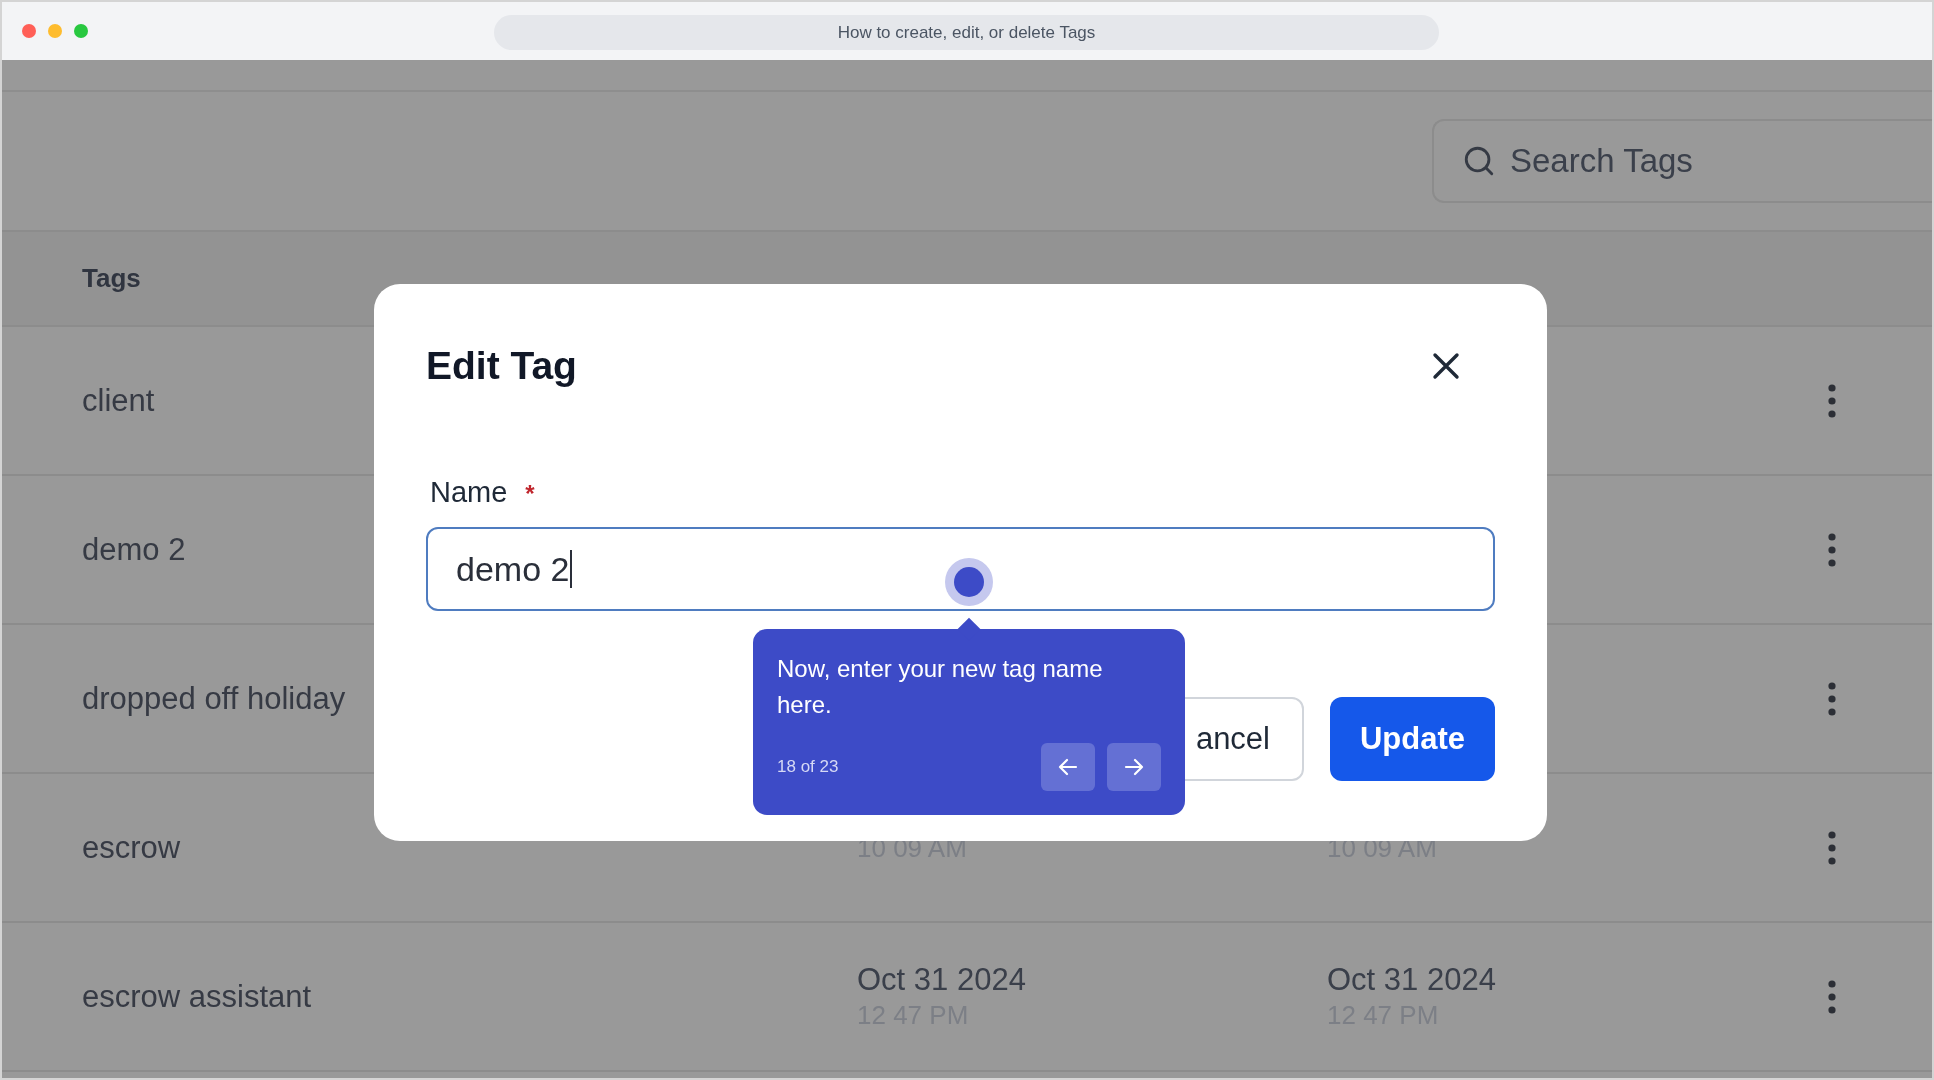 This screenshot has width=1934, height=1080. What do you see at coordinates (808, 767) in the screenshot?
I see `step-counter: 18 of 23` at bounding box center [808, 767].